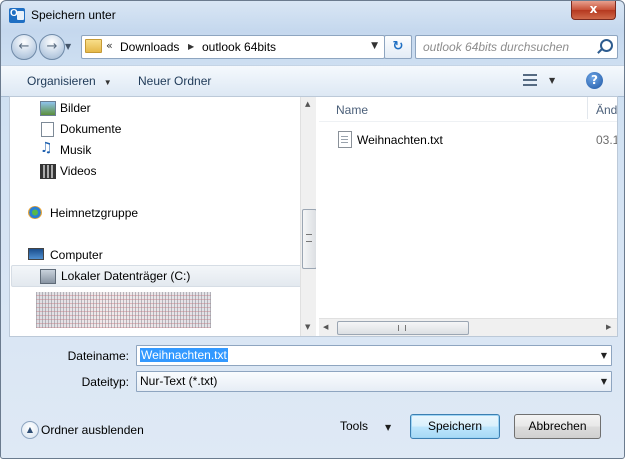 The width and height of the screenshot is (625, 459). Describe the element at coordinates (35, 212) in the screenshot. I see `homegroup-icon` at that location.